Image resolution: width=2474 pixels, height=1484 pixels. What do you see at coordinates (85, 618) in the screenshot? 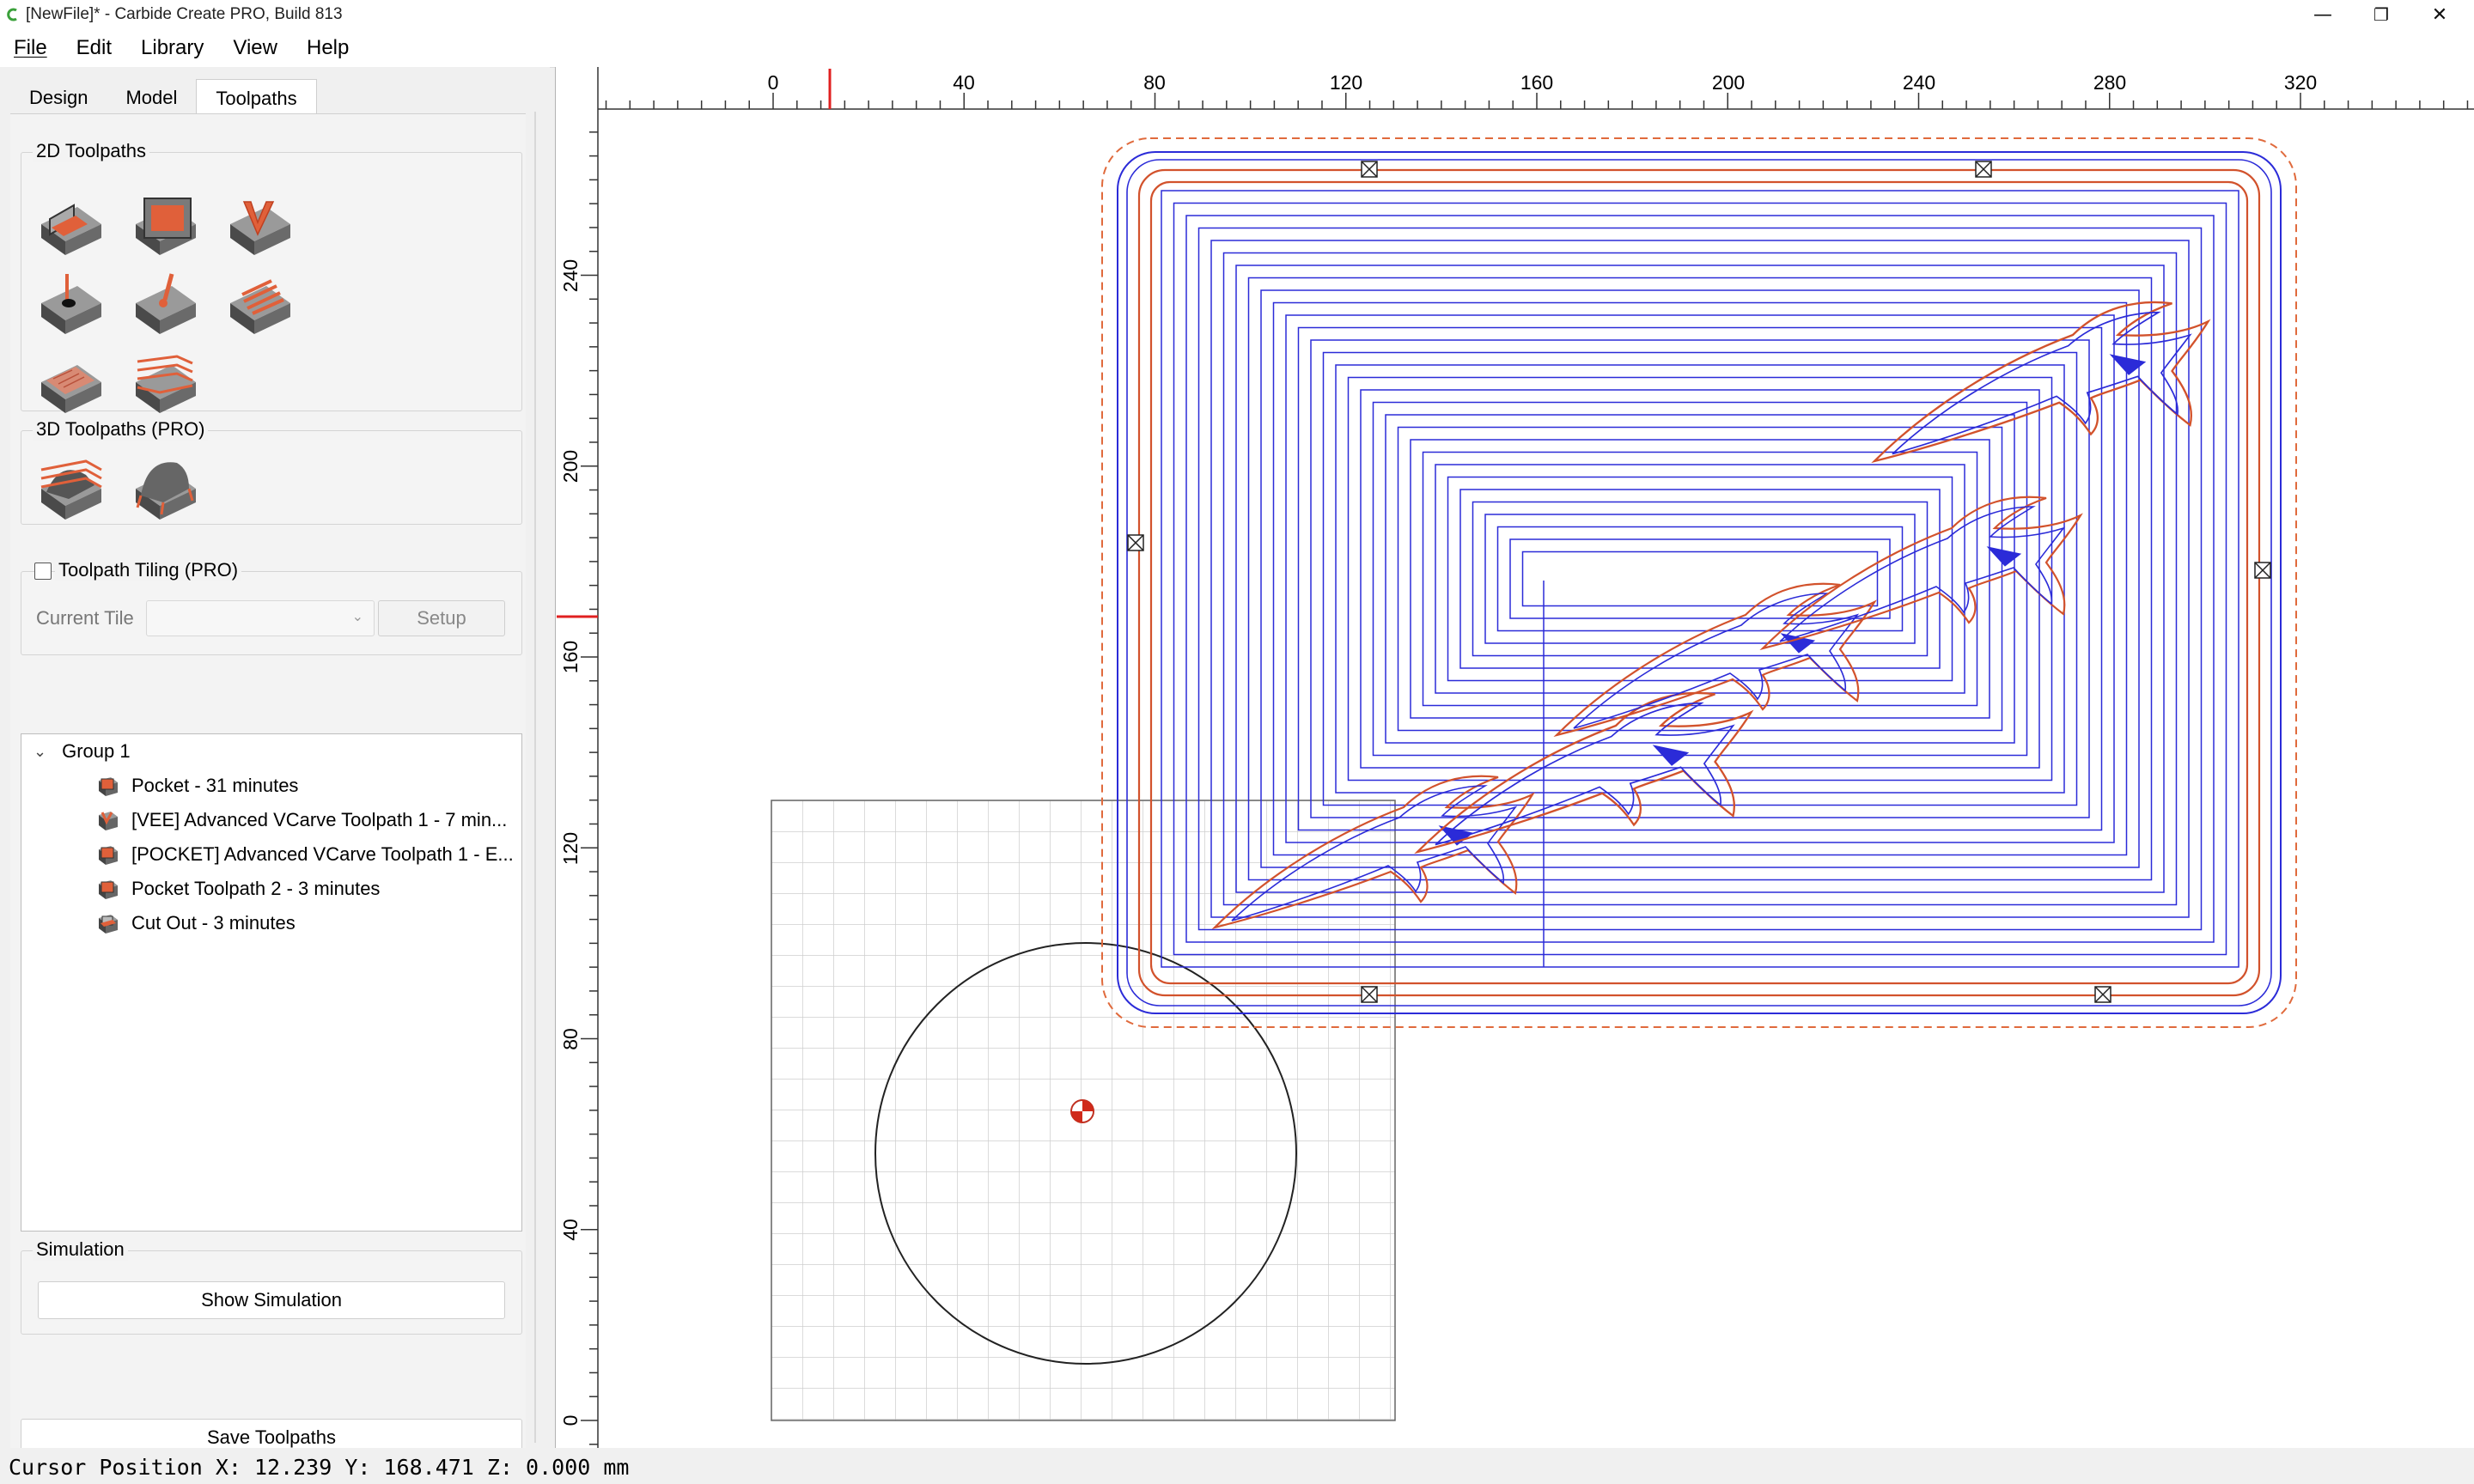
I see `current-tile-label: Current Tile` at bounding box center [85, 618].